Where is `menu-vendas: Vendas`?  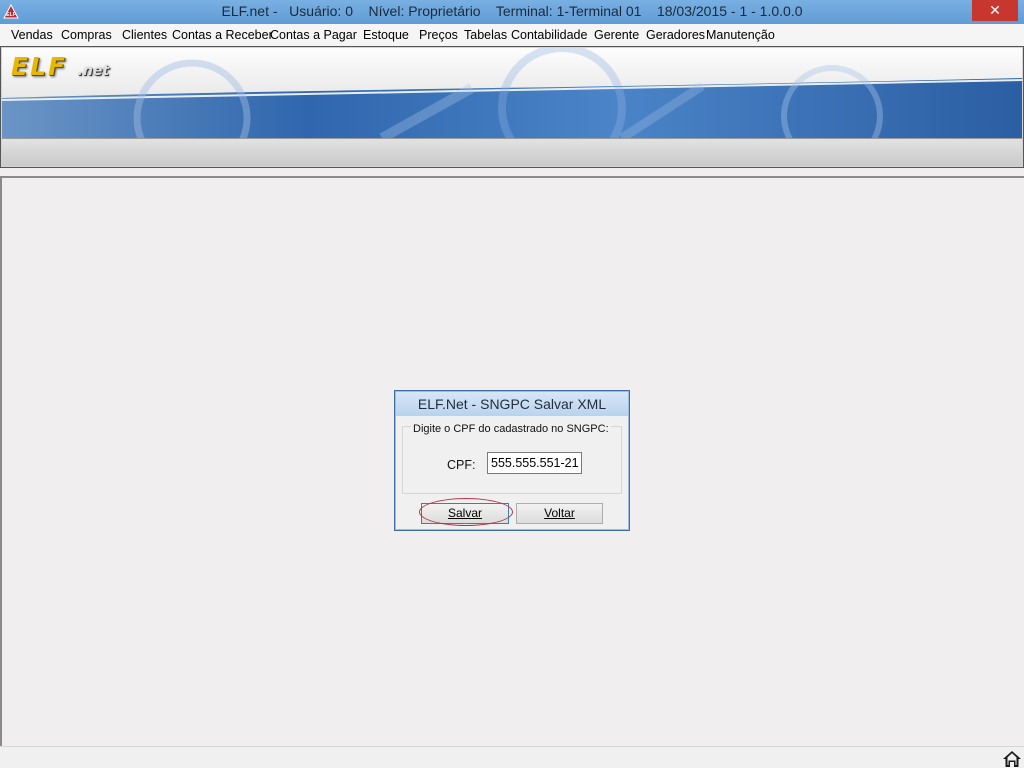
menu-vendas: Vendas is located at coordinates (32, 35).